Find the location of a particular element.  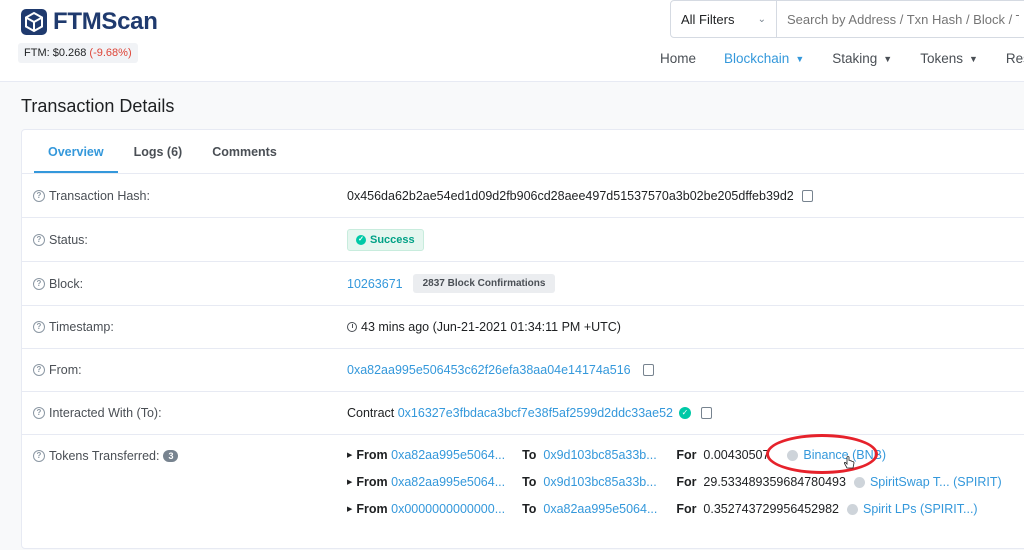

row-block: ? Block: 10263671 2837 Block Confirmations is located at coordinates (523, 284).